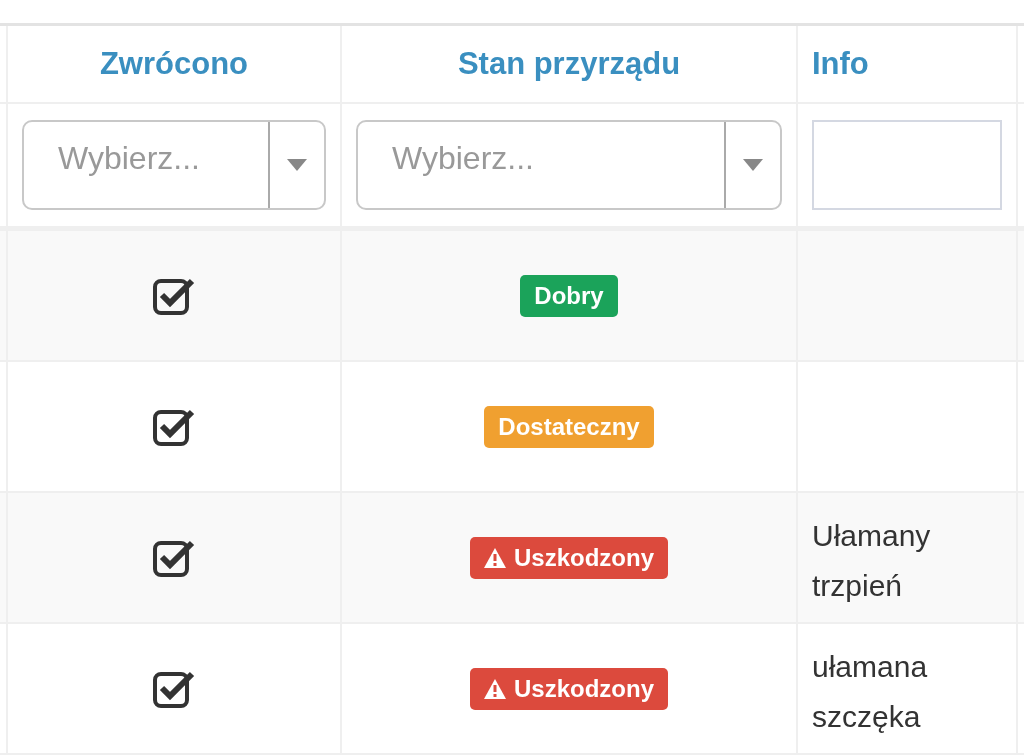 The width and height of the screenshot is (1024, 755). What do you see at coordinates (870, 692) in the screenshot?
I see `info-text: ułamana szczęka` at bounding box center [870, 692].